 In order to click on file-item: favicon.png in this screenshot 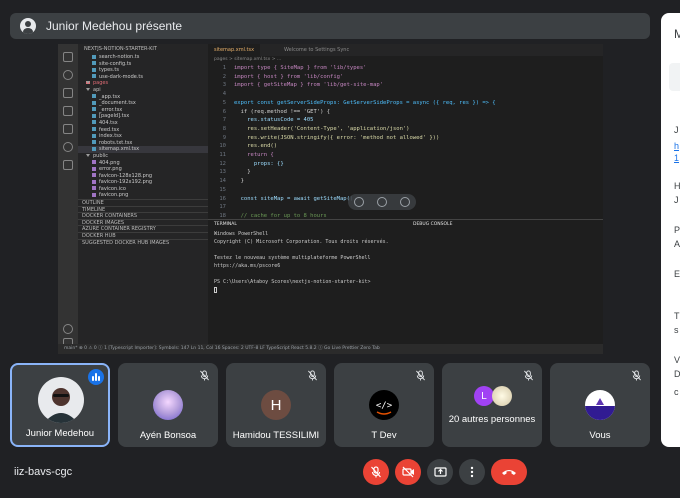, I will do `click(143, 195)`.